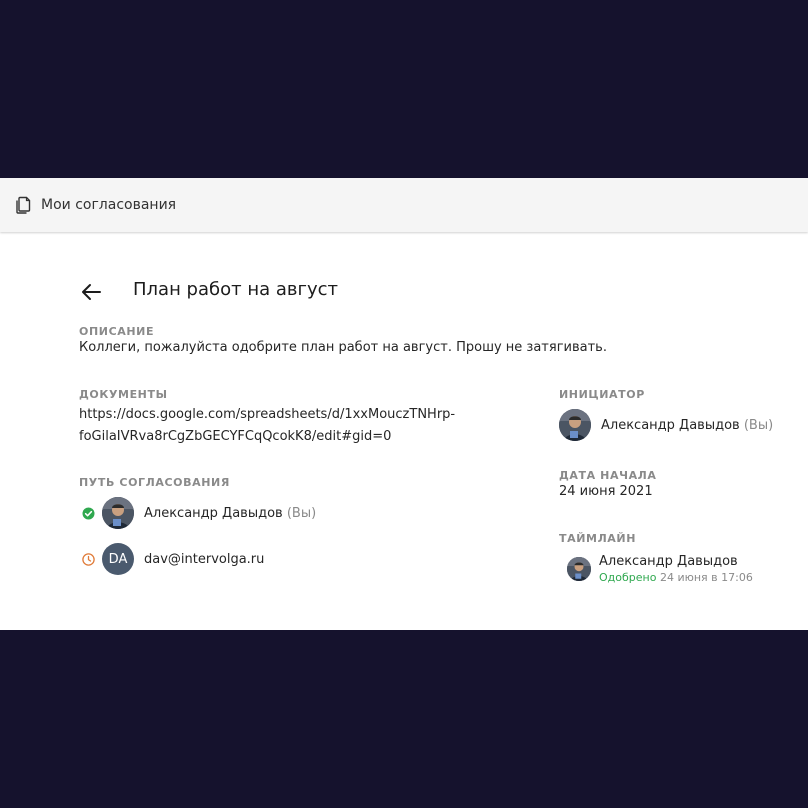 The height and width of the screenshot is (808, 808). I want to click on initiator-name: Александр Давыдов (Вы), so click(687, 425).